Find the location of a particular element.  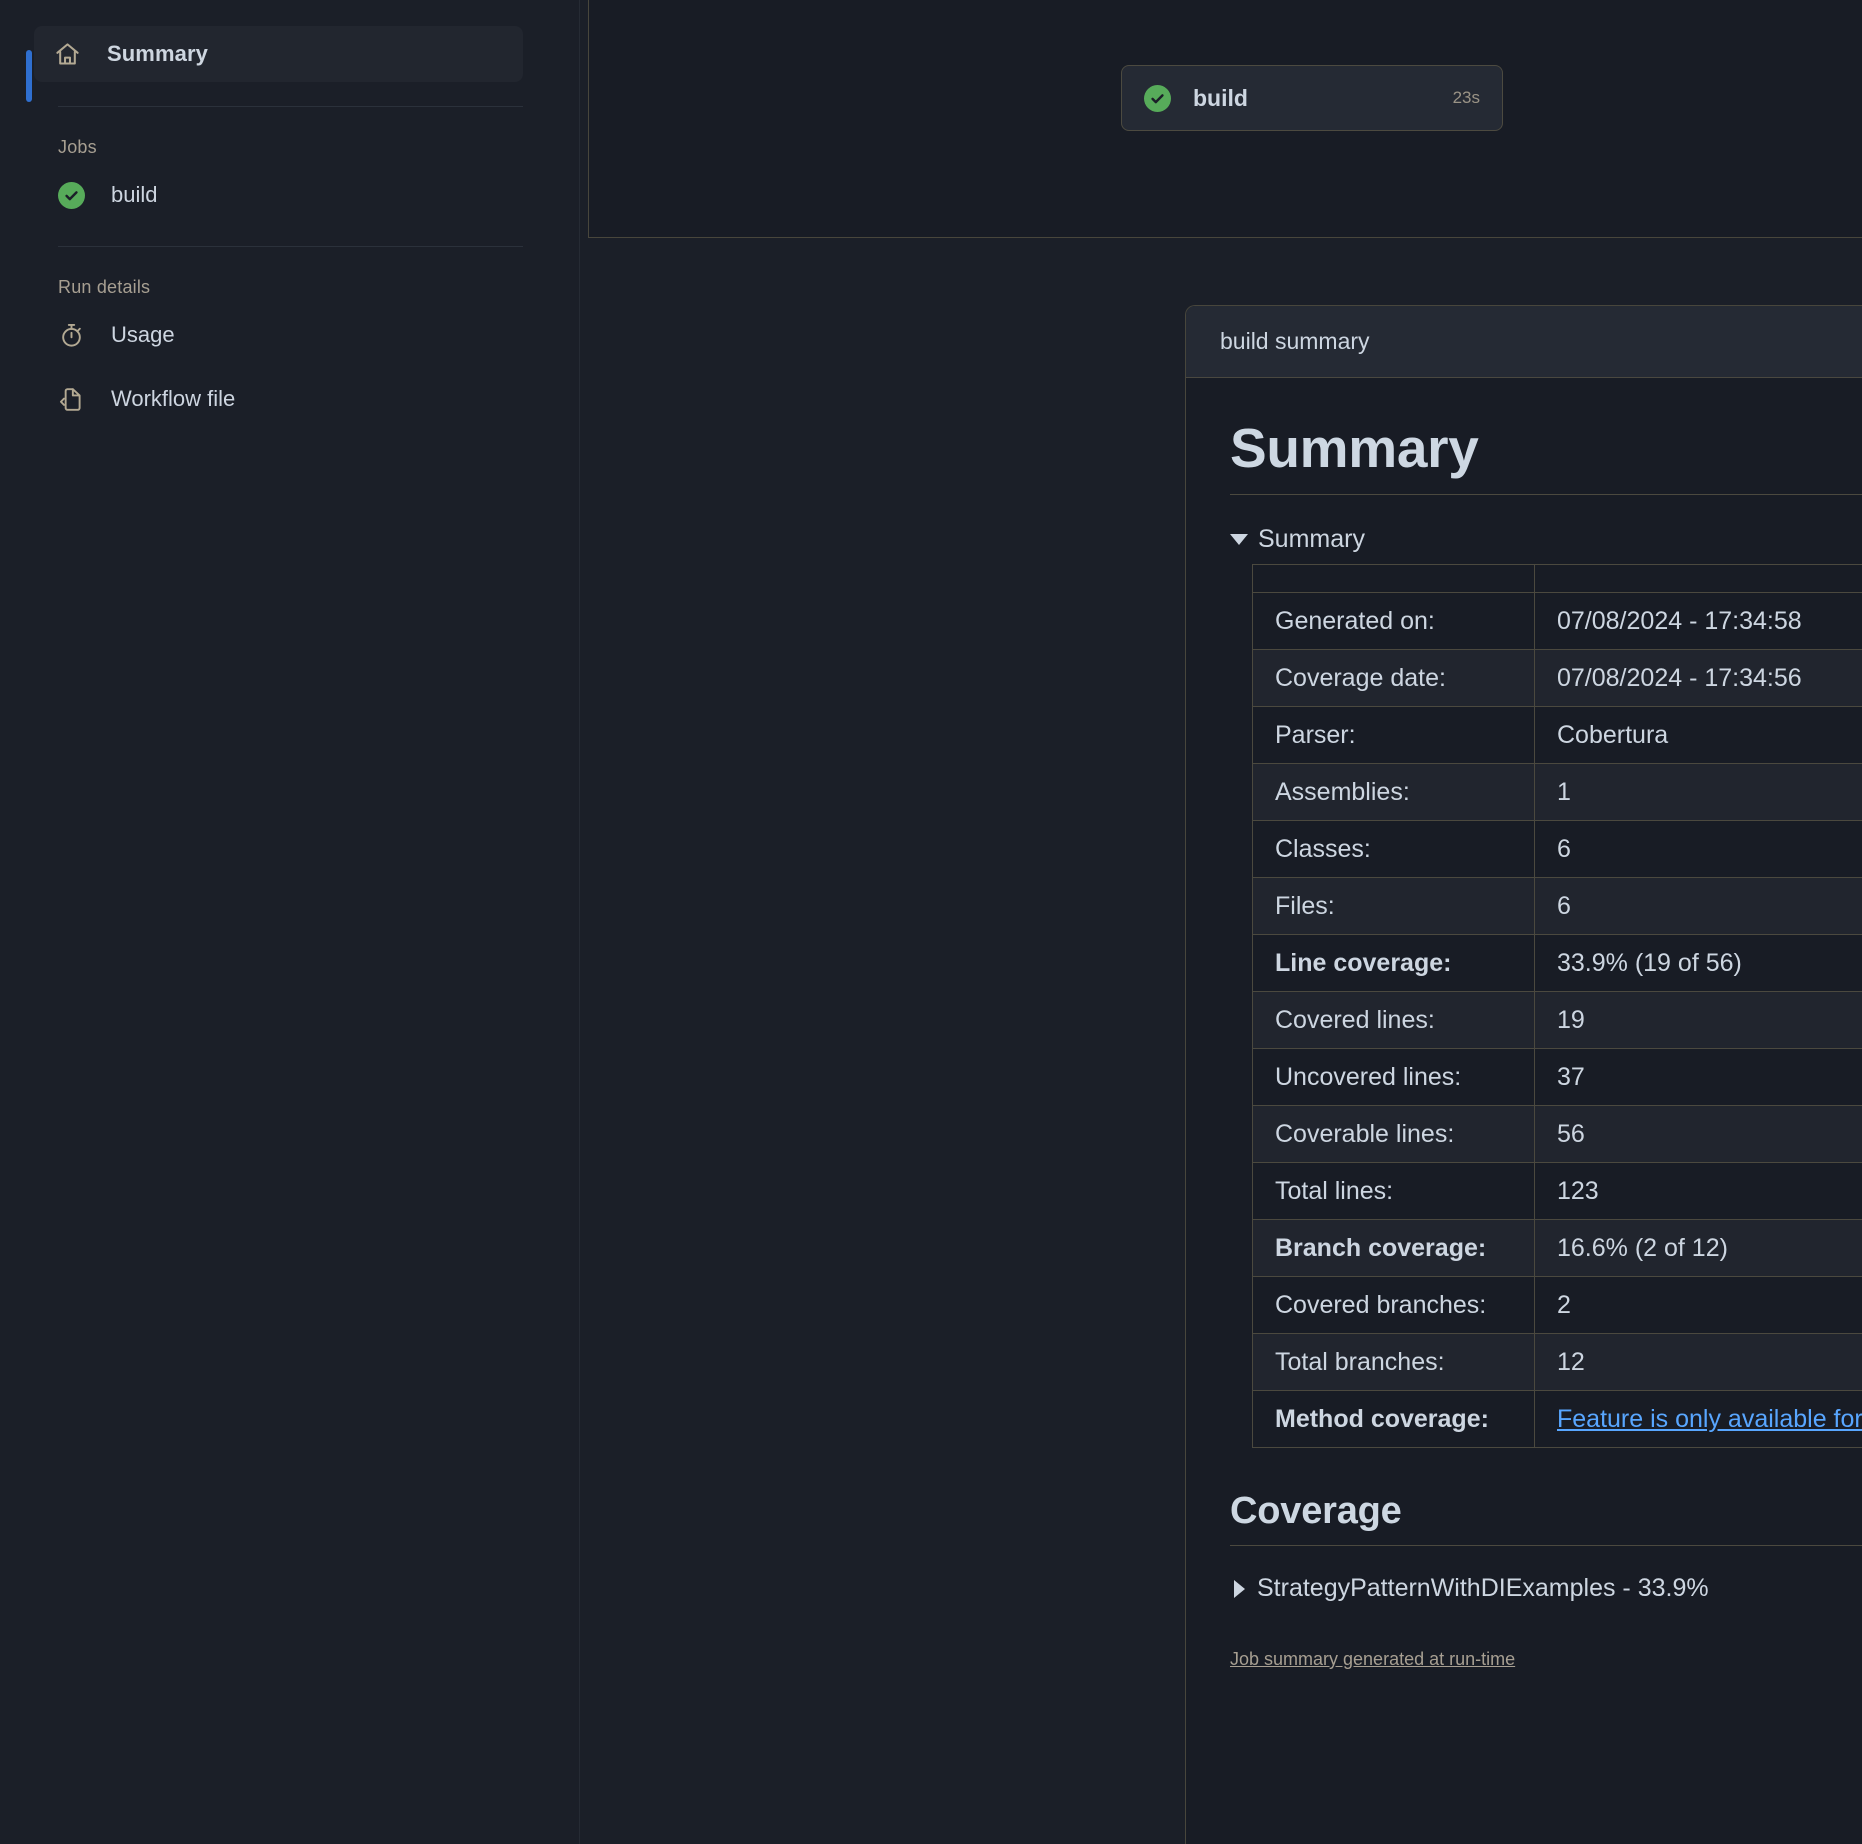

table-row: Generated on: 07/08/2024 - 17:34:58 is located at coordinates (1557, 621).